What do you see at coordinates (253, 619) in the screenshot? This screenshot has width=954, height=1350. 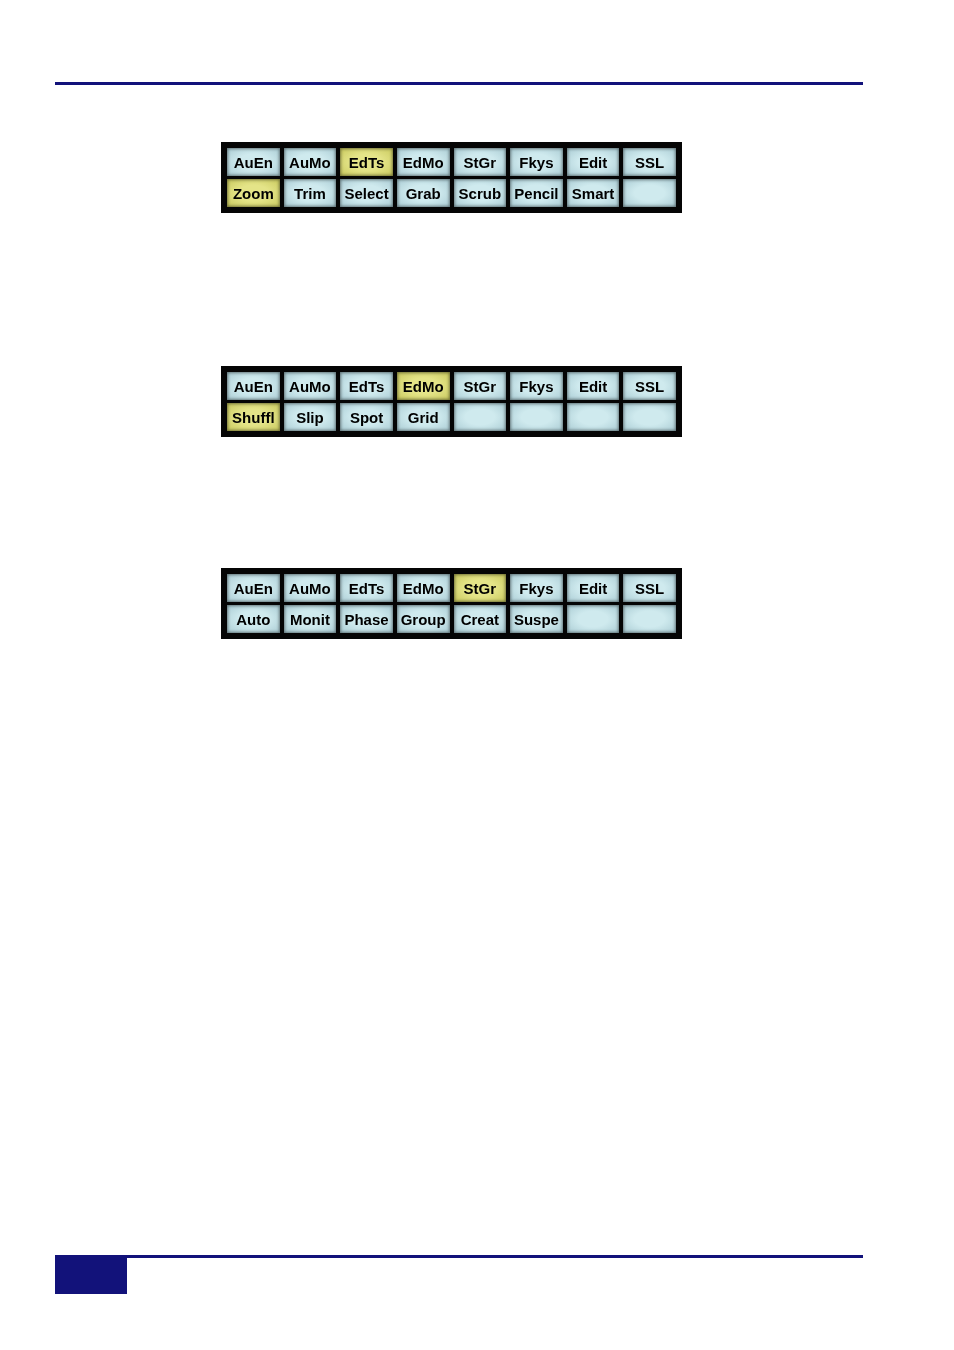 I see `function-button: Auto` at bounding box center [253, 619].